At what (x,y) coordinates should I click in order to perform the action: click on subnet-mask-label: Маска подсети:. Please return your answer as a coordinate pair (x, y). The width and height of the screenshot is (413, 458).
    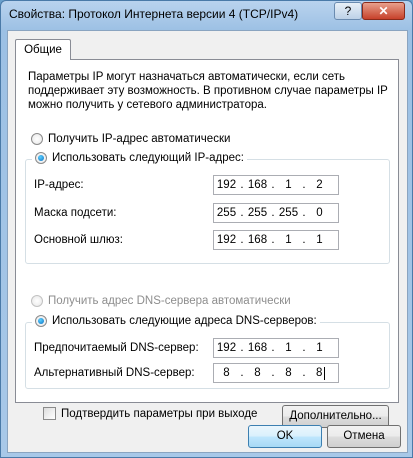
    Looking at the image, I should click on (75, 213).